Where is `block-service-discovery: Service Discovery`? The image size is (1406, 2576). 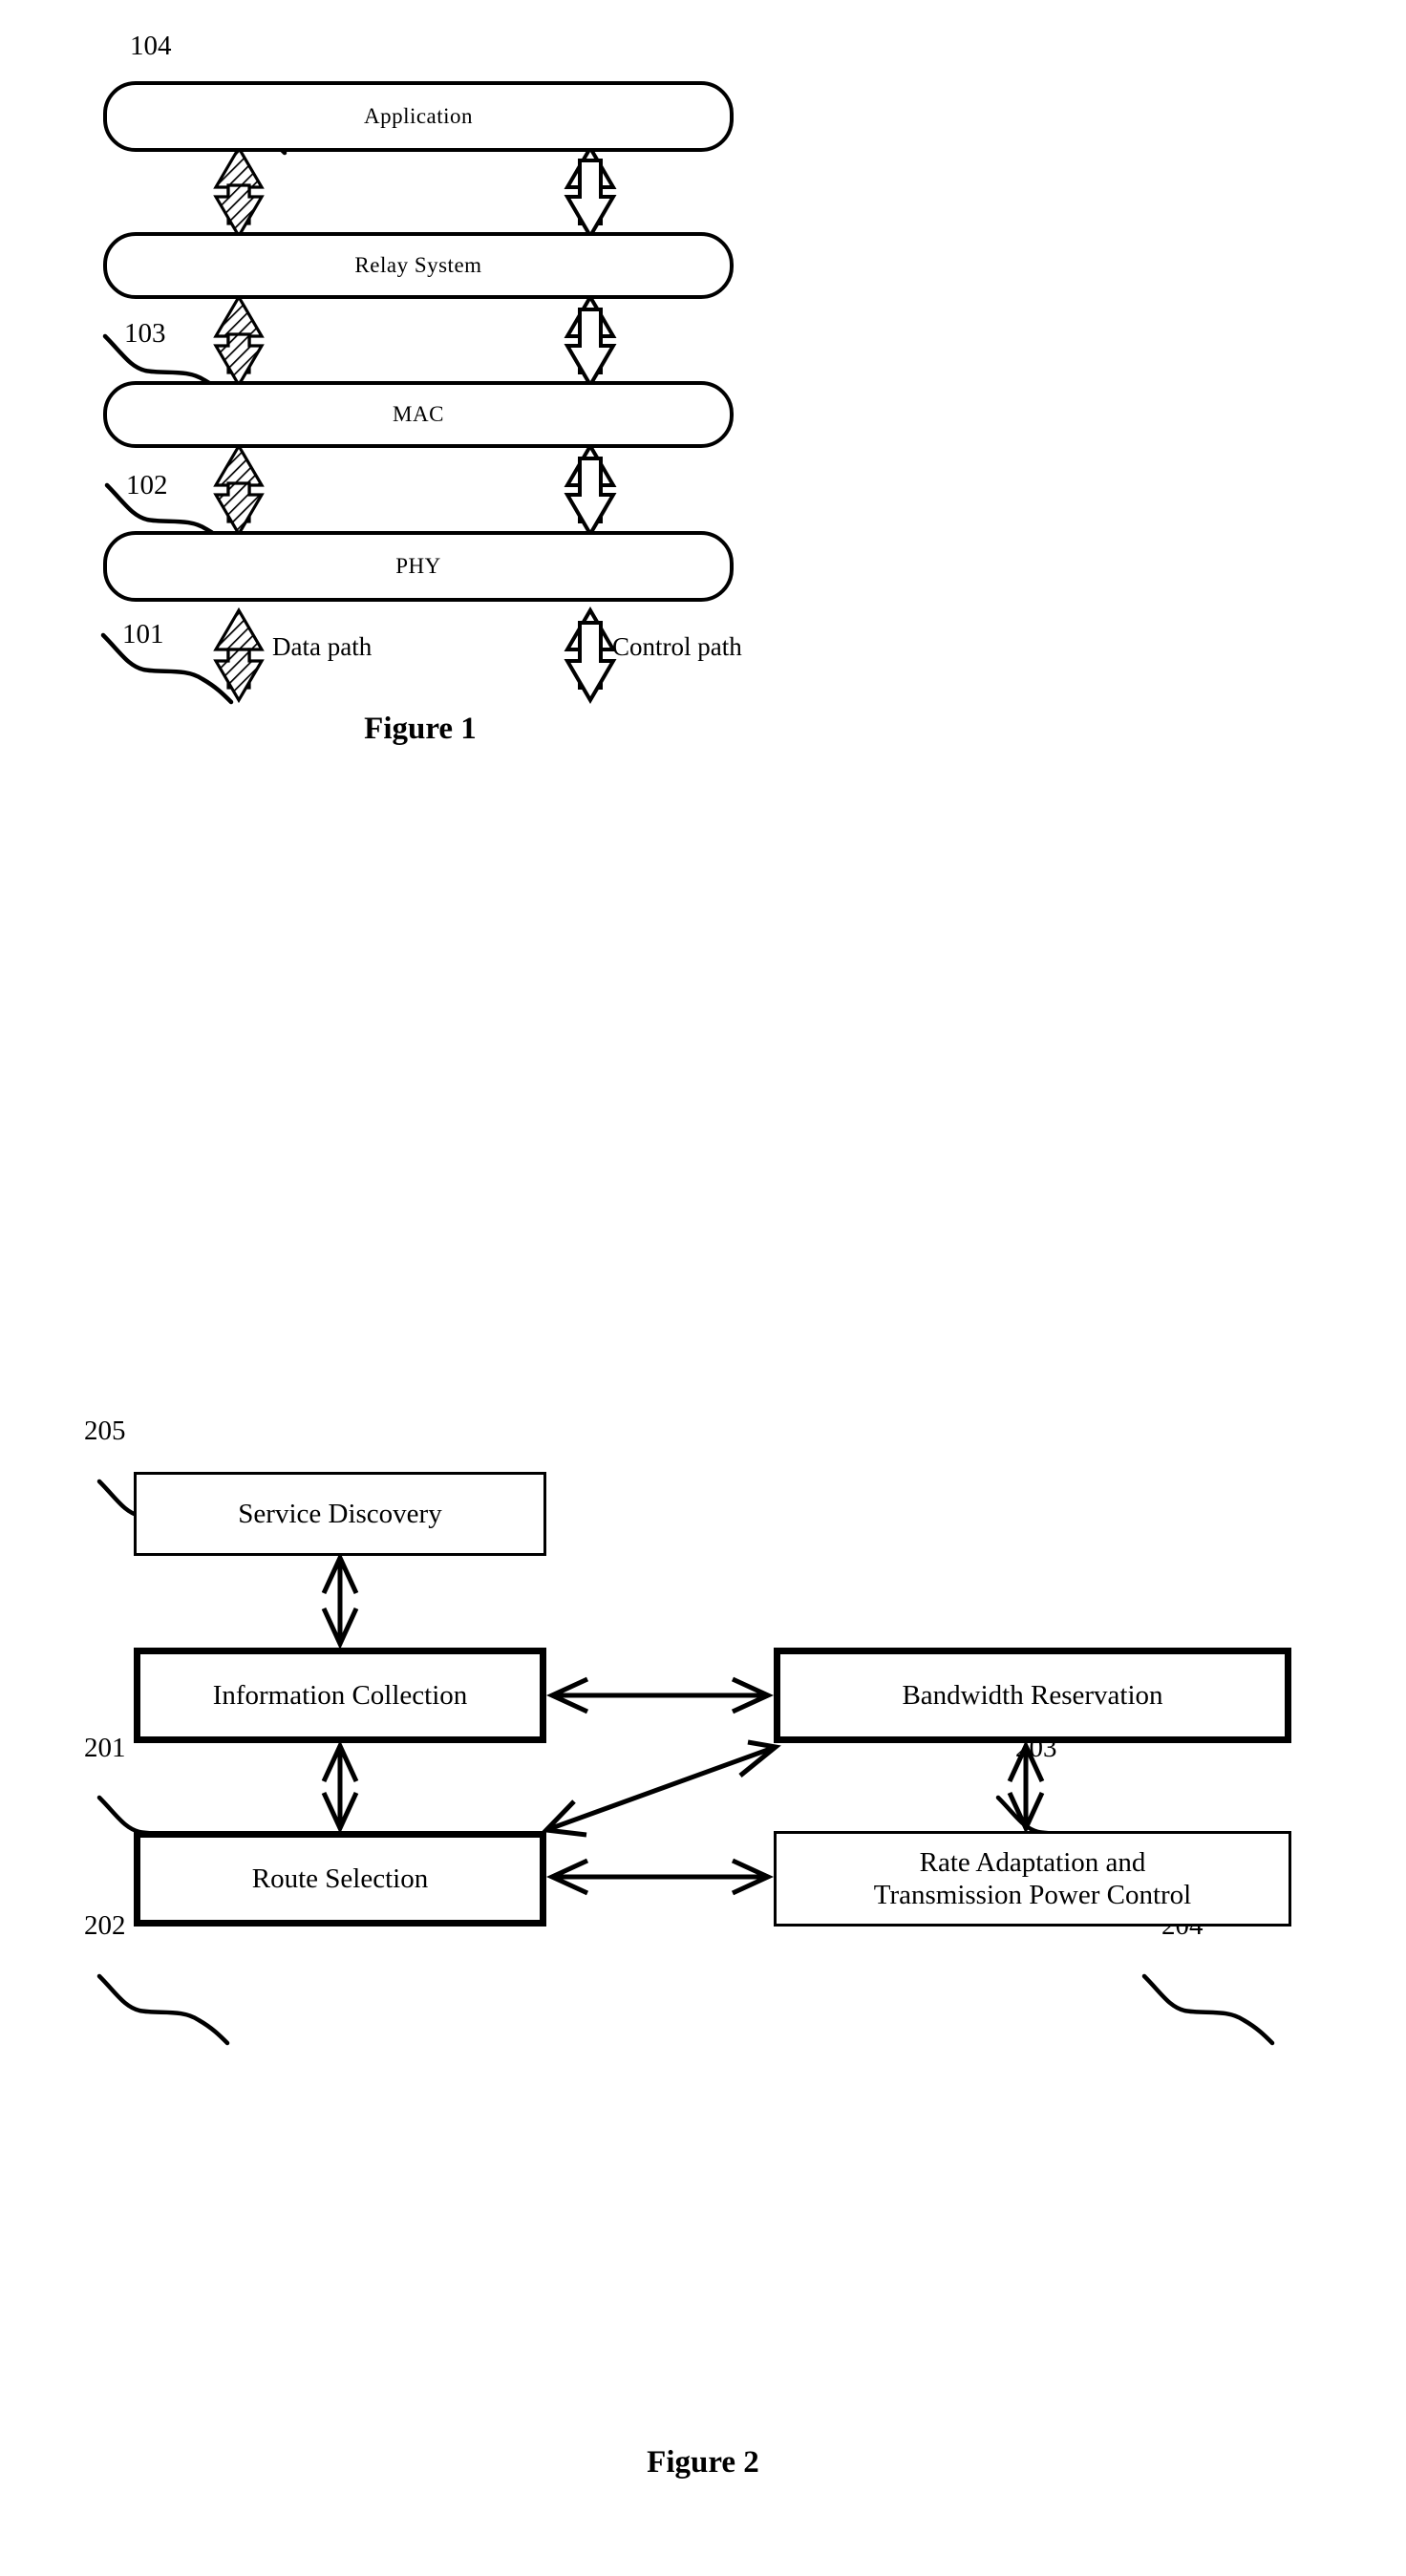
block-service-discovery: Service Discovery is located at coordinates (340, 1514).